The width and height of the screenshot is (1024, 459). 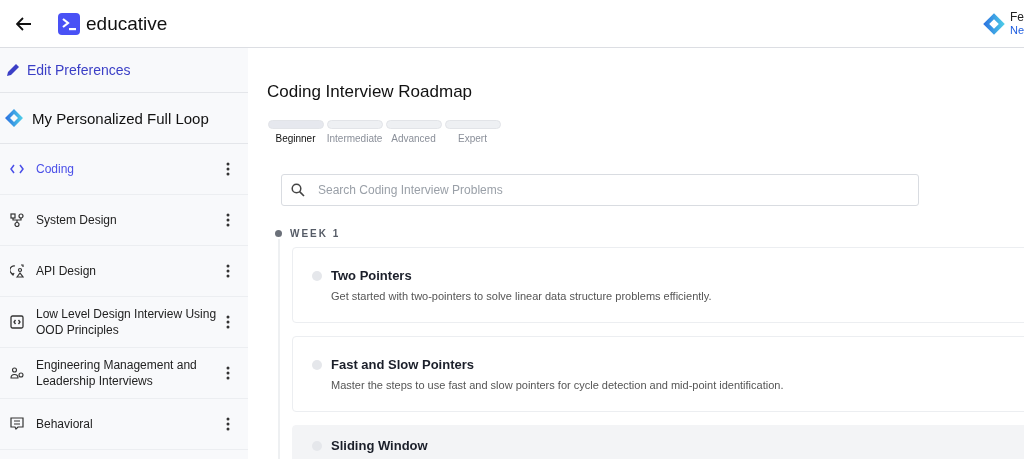 I want to click on edit-preferences-link: Edit Preferences, so click(x=79, y=70).